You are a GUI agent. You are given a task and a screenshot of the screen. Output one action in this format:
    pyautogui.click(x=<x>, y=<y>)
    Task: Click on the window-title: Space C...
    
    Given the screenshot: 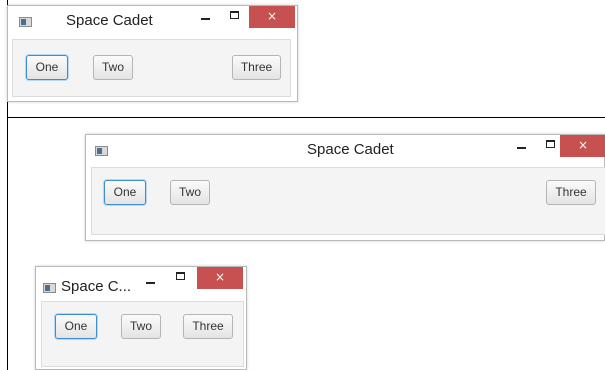 What is the action you would take?
    pyautogui.click(x=96, y=286)
    